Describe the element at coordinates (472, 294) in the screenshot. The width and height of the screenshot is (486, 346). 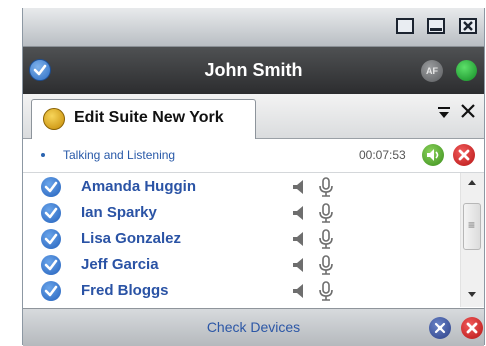
I see `scroll-down-icon` at that location.